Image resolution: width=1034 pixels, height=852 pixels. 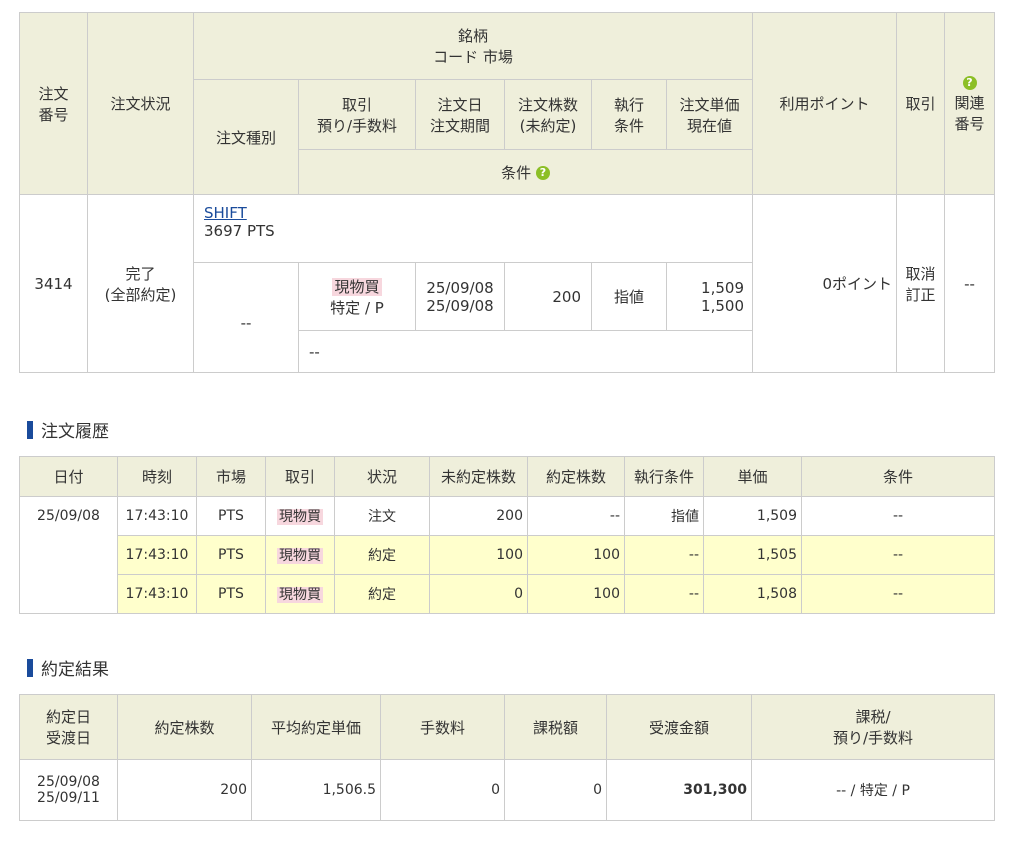 What do you see at coordinates (442, 790) in the screenshot?
I see `res-fee: 0` at bounding box center [442, 790].